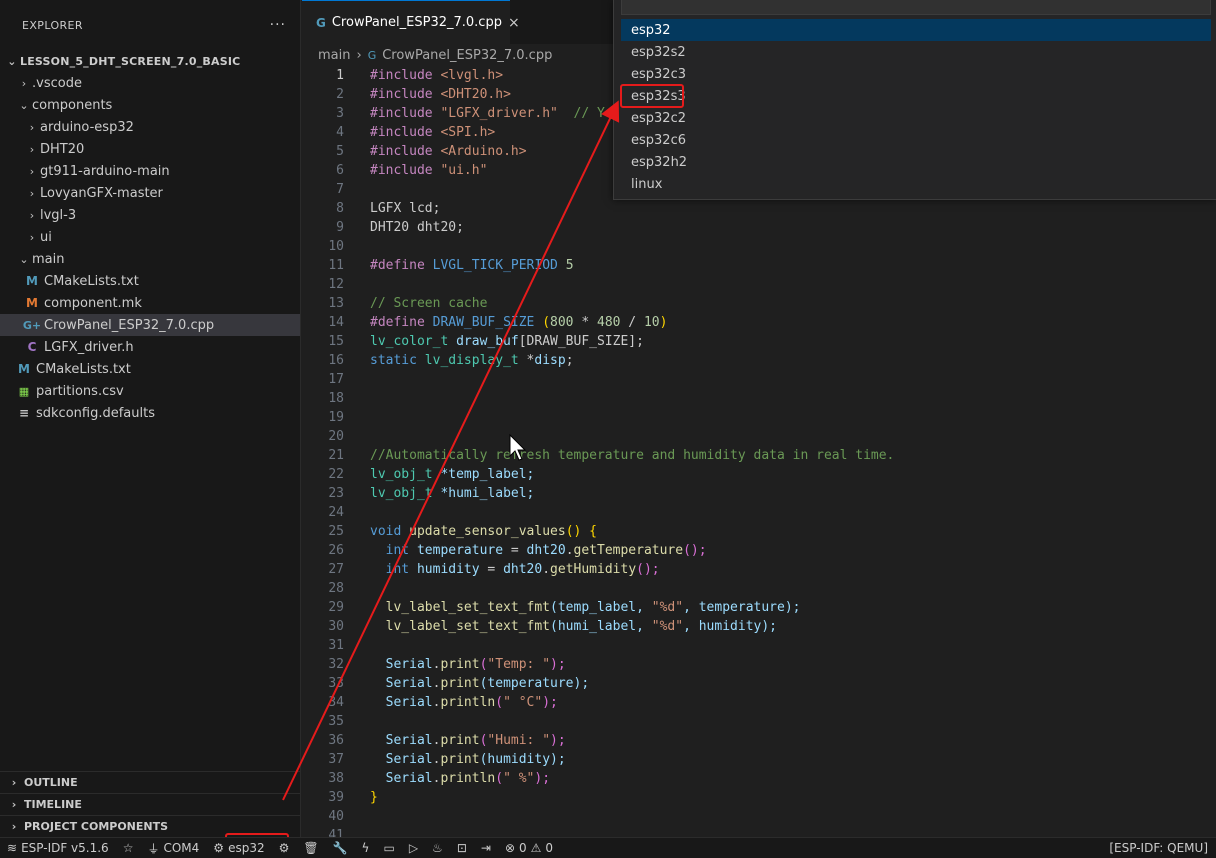 Image resolution: width=1216 pixels, height=858 pixels. I want to click on chip-icon: ⚙, so click(219, 848).